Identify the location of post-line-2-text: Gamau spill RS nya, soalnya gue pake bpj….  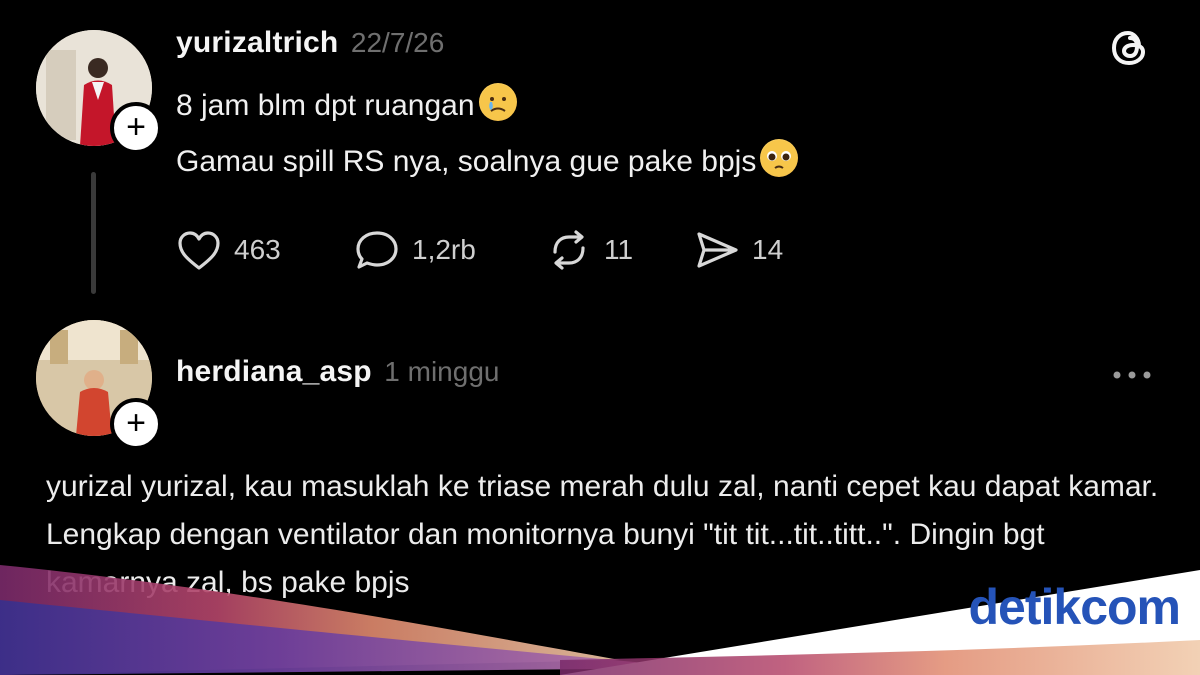
(466, 161).